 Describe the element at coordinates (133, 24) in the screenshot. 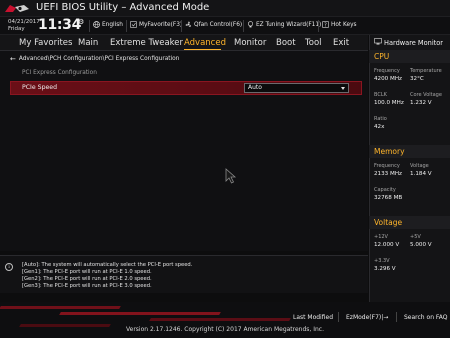

I see `favorite-icon` at that location.